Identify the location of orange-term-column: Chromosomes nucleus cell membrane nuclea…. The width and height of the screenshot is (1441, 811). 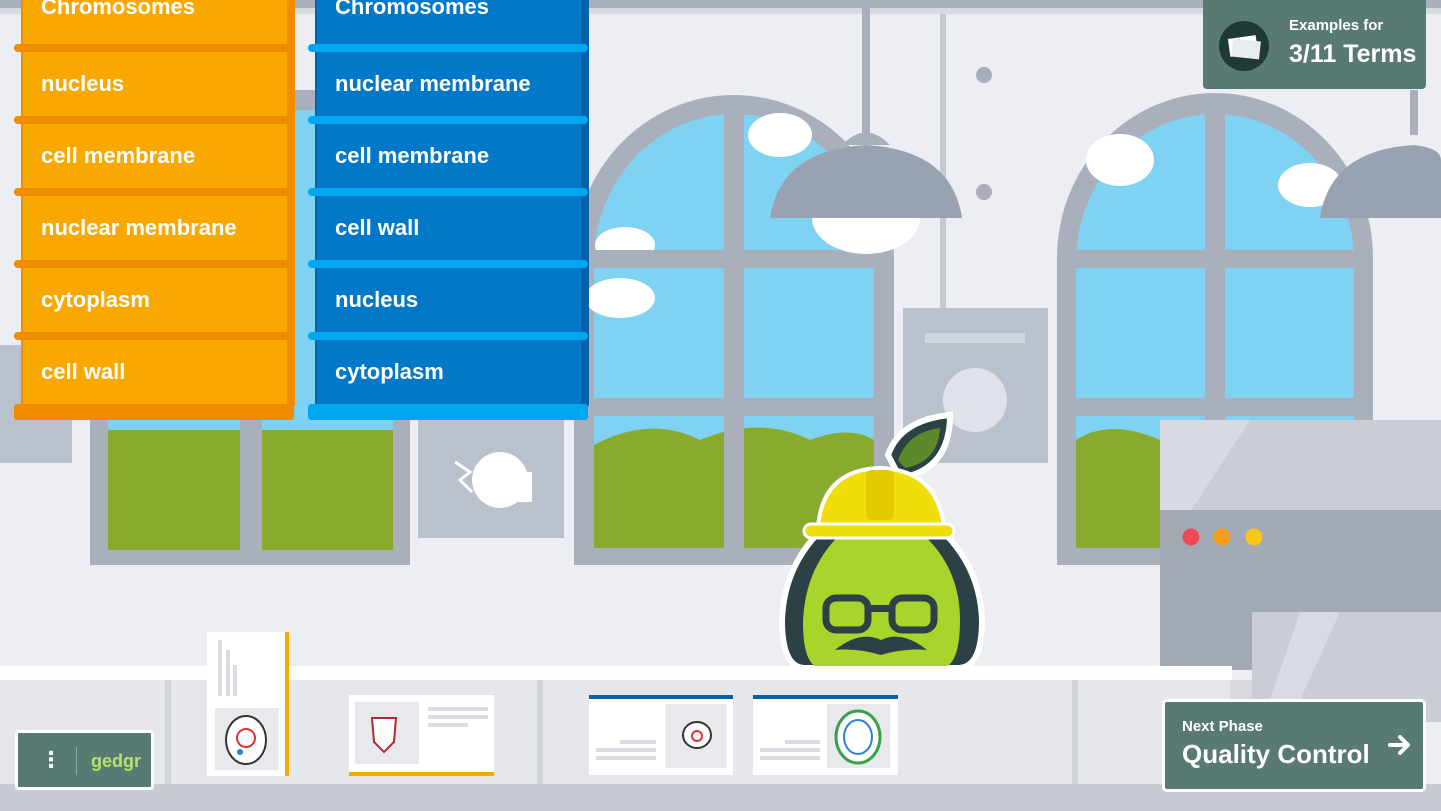
(158, 203).